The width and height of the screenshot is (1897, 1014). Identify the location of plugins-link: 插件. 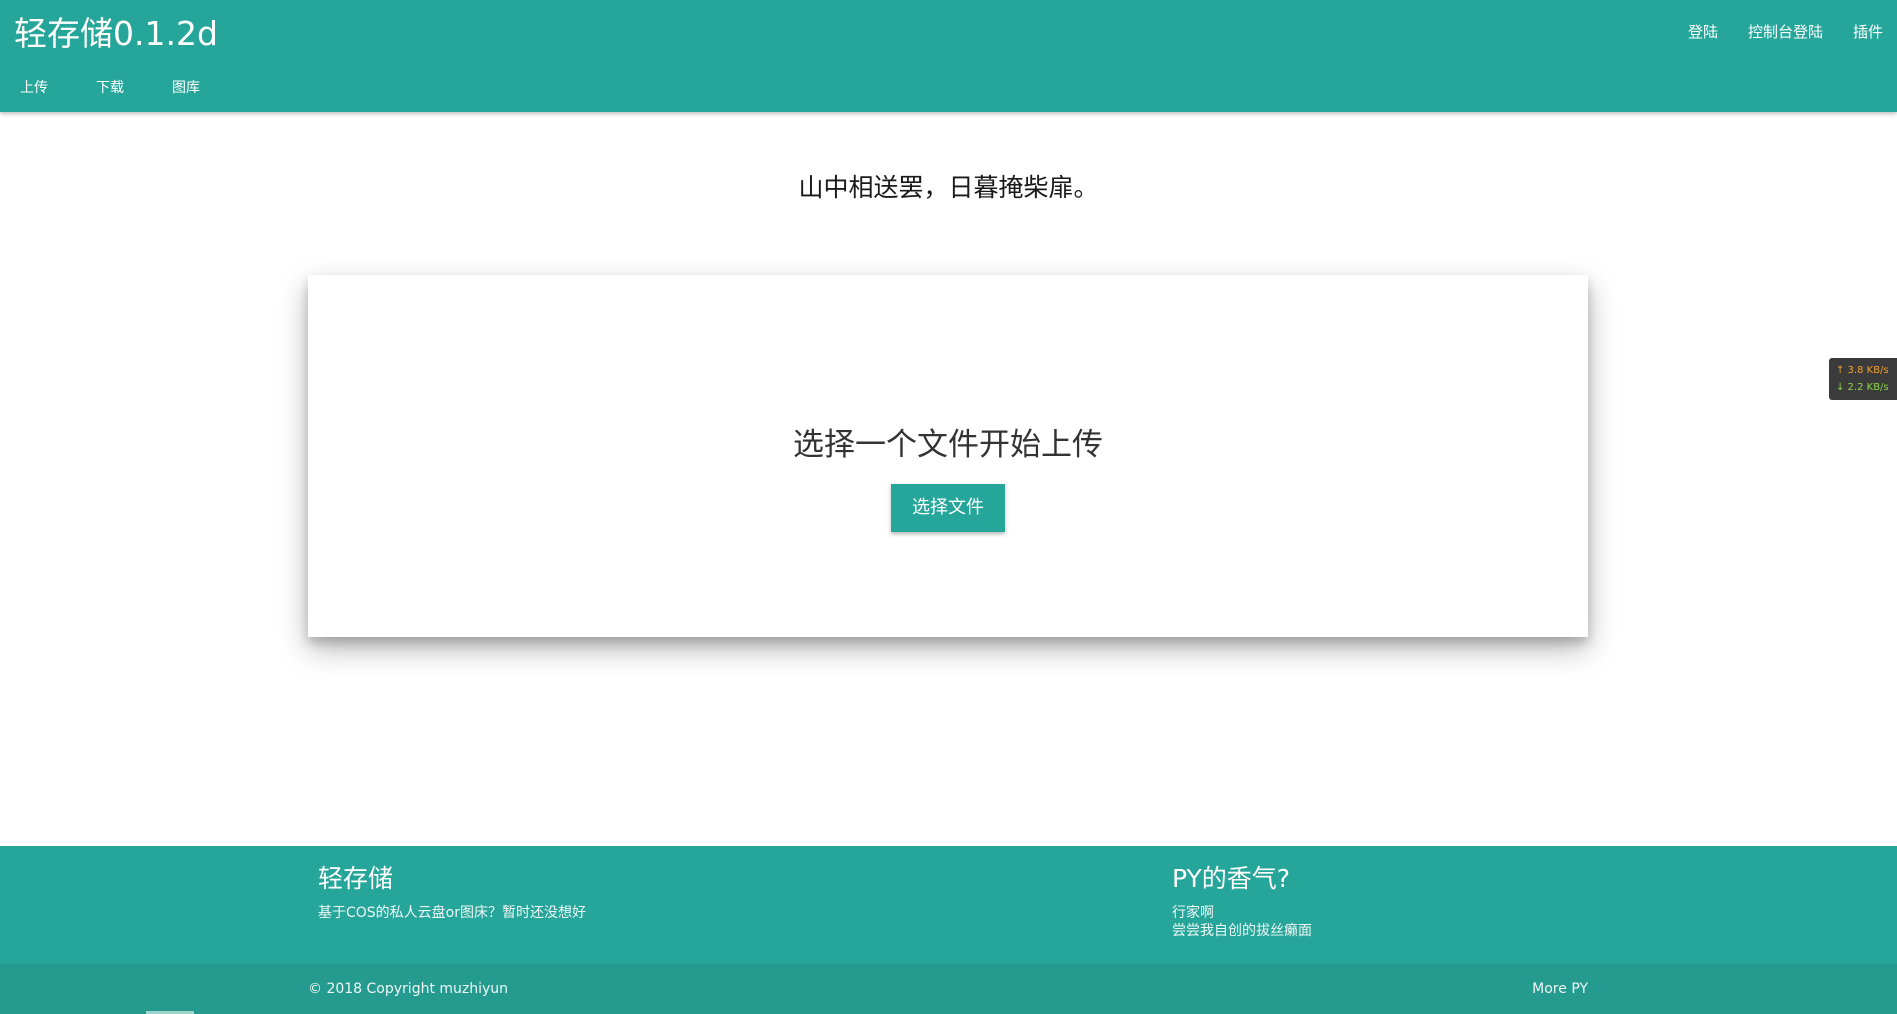
(1868, 32).